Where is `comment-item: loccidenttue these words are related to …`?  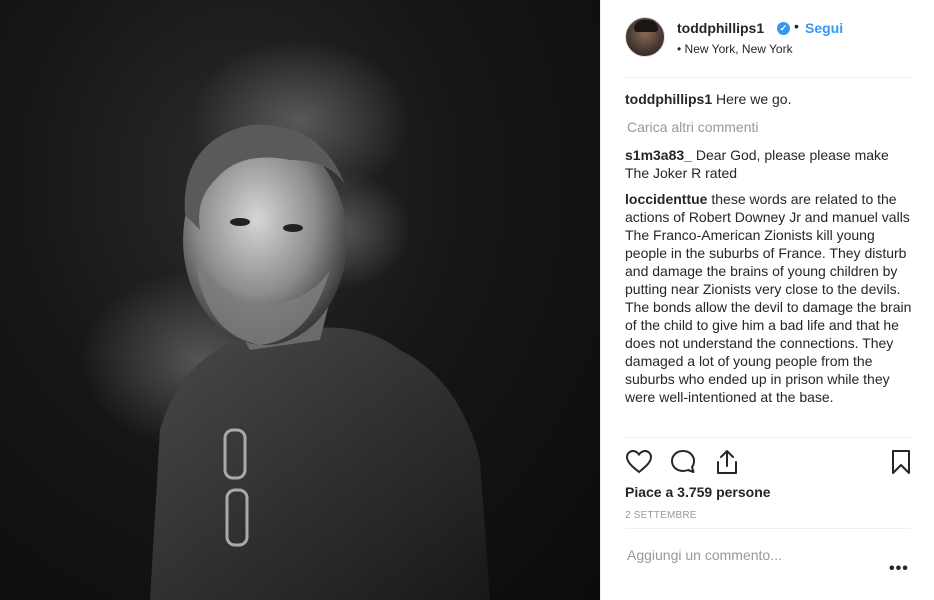 comment-item: loccidenttue these words are related to … is located at coordinates (770, 298).